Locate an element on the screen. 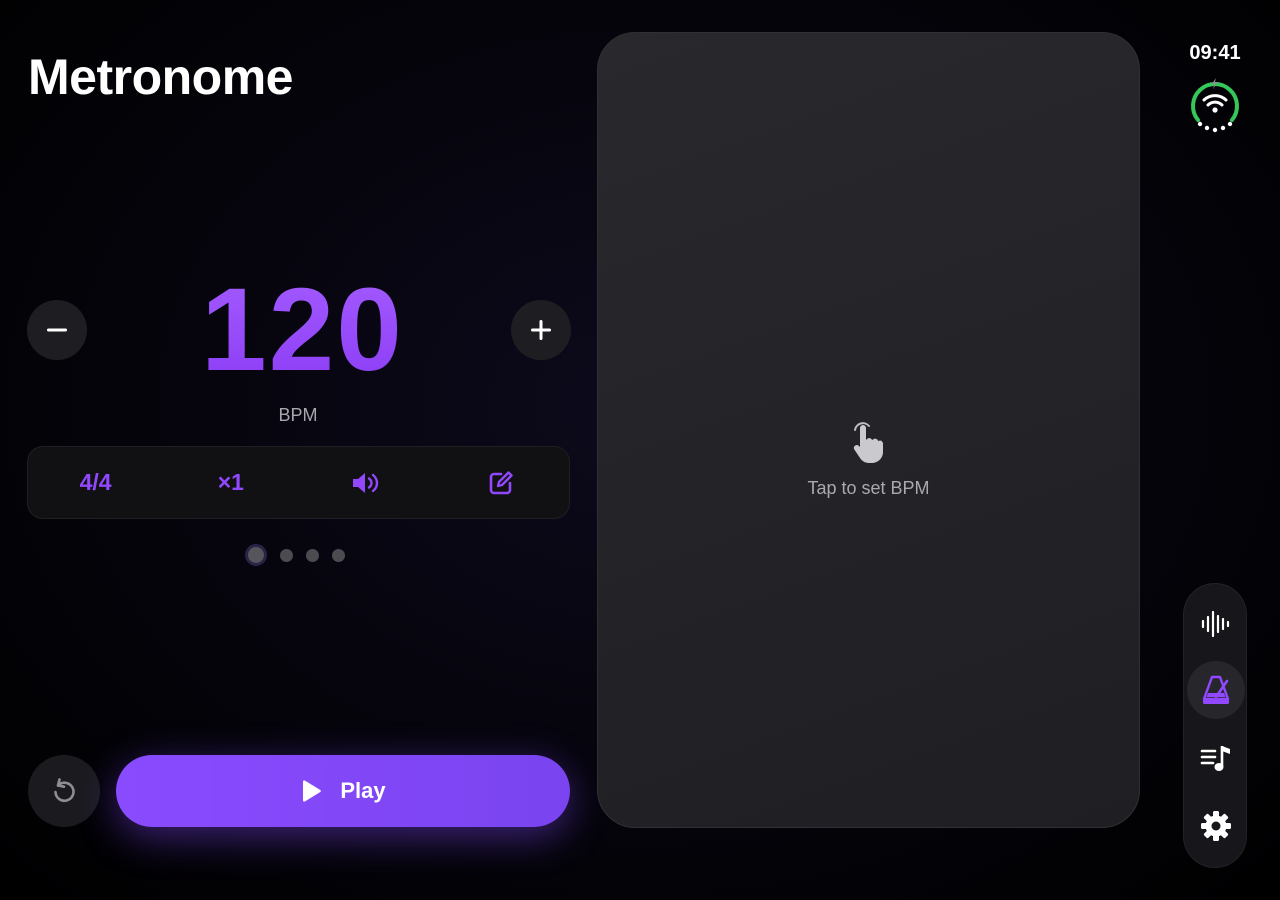 The image size is (1280, 900). plus-icon is located at coordinates (541, 330).